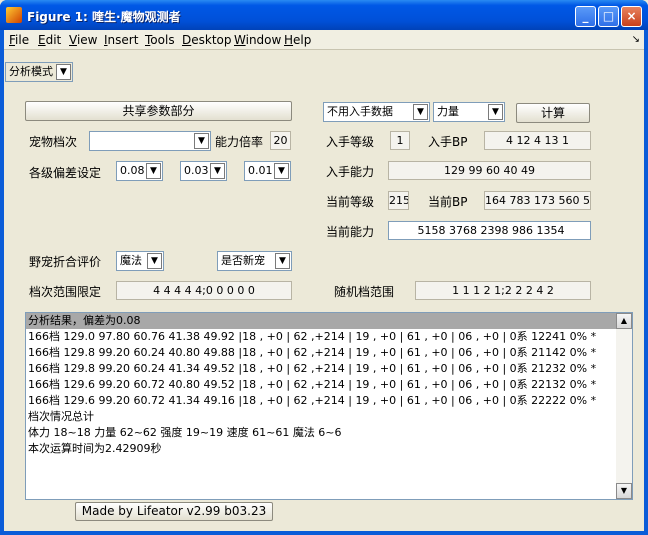 The height and width of the screenshot is (535, 648). Describe the element at coordinates (53, 142) in the screenshot. I see `pet-grade-label: 宠物档次` at that location.